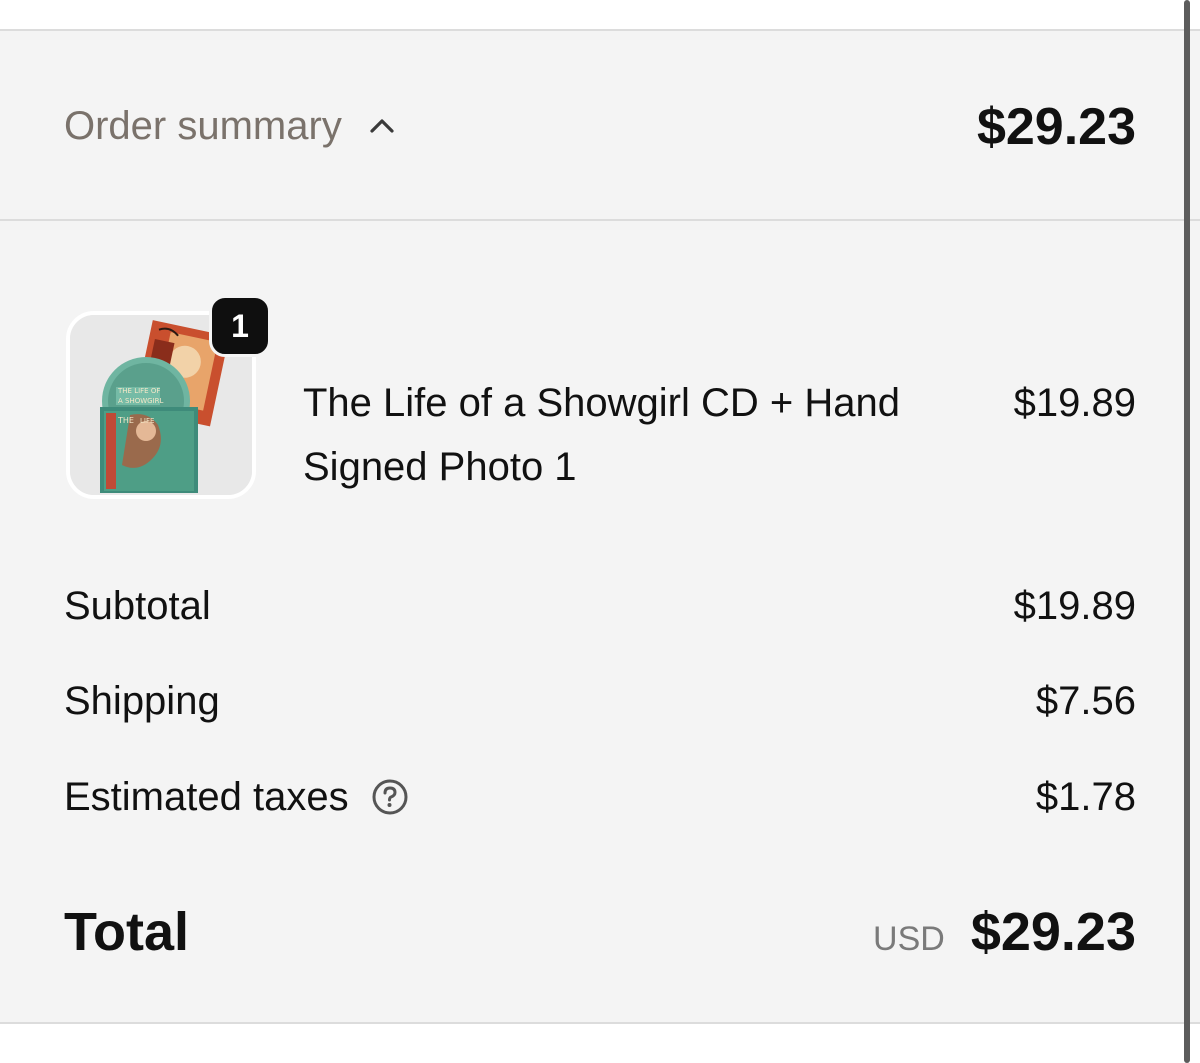  I want to click on taxes-label-group: Estimated taxes, so click(236, 797).